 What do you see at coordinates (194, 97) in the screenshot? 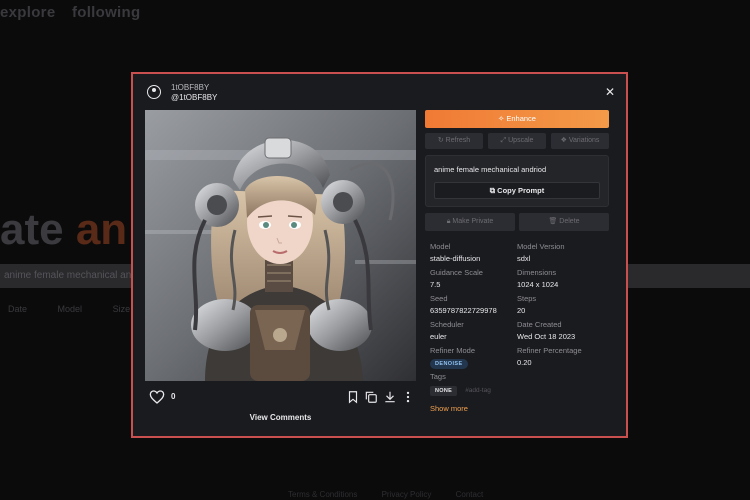
I see `user-handle: @1tOBF8BY` at bounding box center [194, 97].